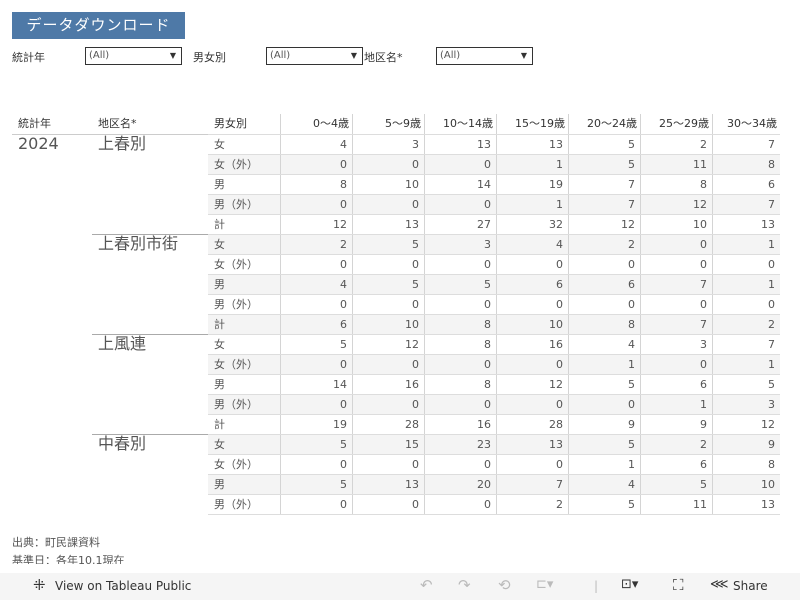 This screenshot has height=600, width=800. What do you see at coordinates (460, 485) in the screenshot?
I see `value-cell: 20` at bounding box center [460, 485].